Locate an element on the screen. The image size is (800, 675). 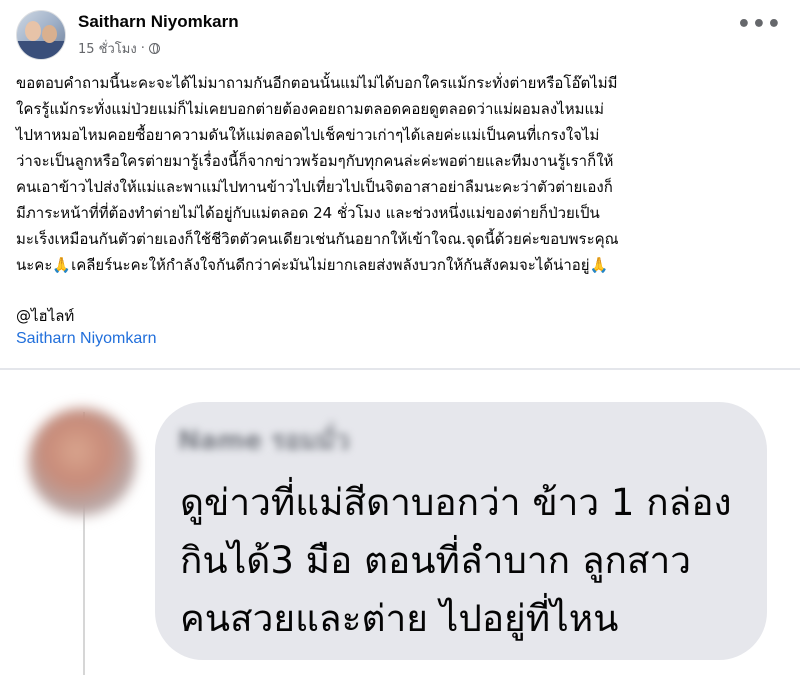
post-timestamp: 15 ชั่วโมง is located at coordinates (107, 48).